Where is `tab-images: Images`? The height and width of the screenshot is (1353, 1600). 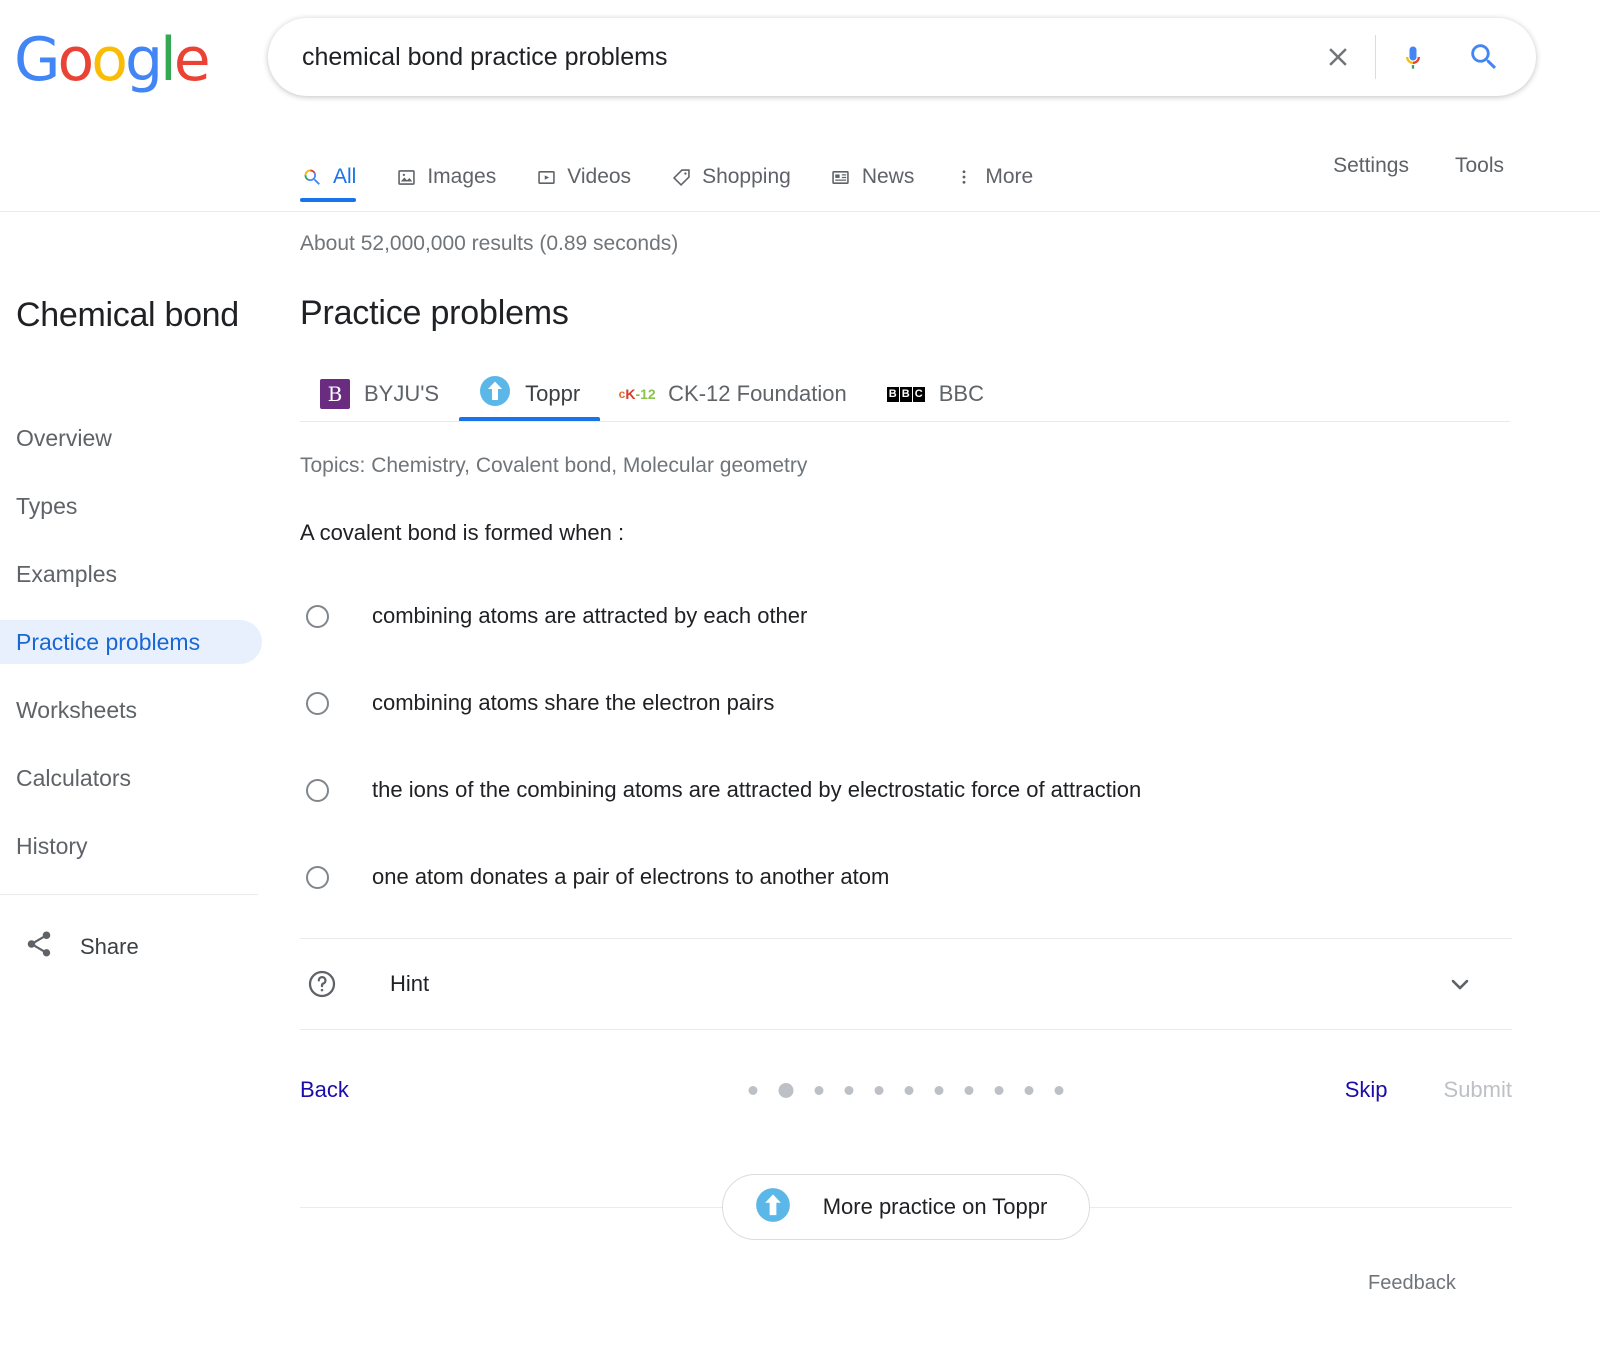
tab-images: Images is located at coordinates (445, 170).